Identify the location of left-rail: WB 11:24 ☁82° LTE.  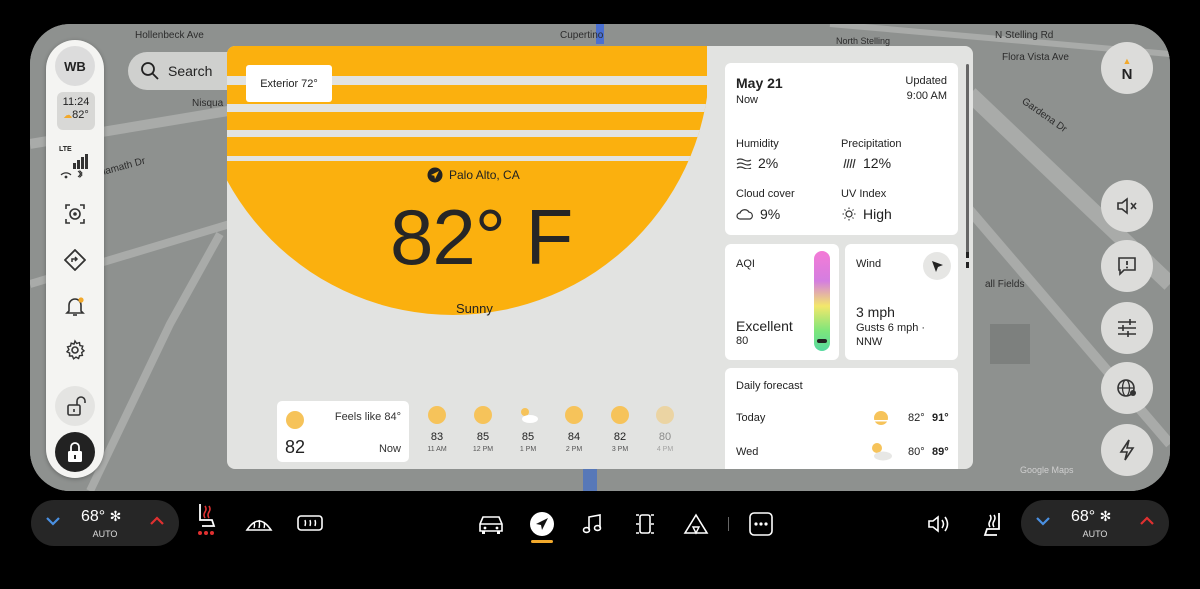
(75, 259).